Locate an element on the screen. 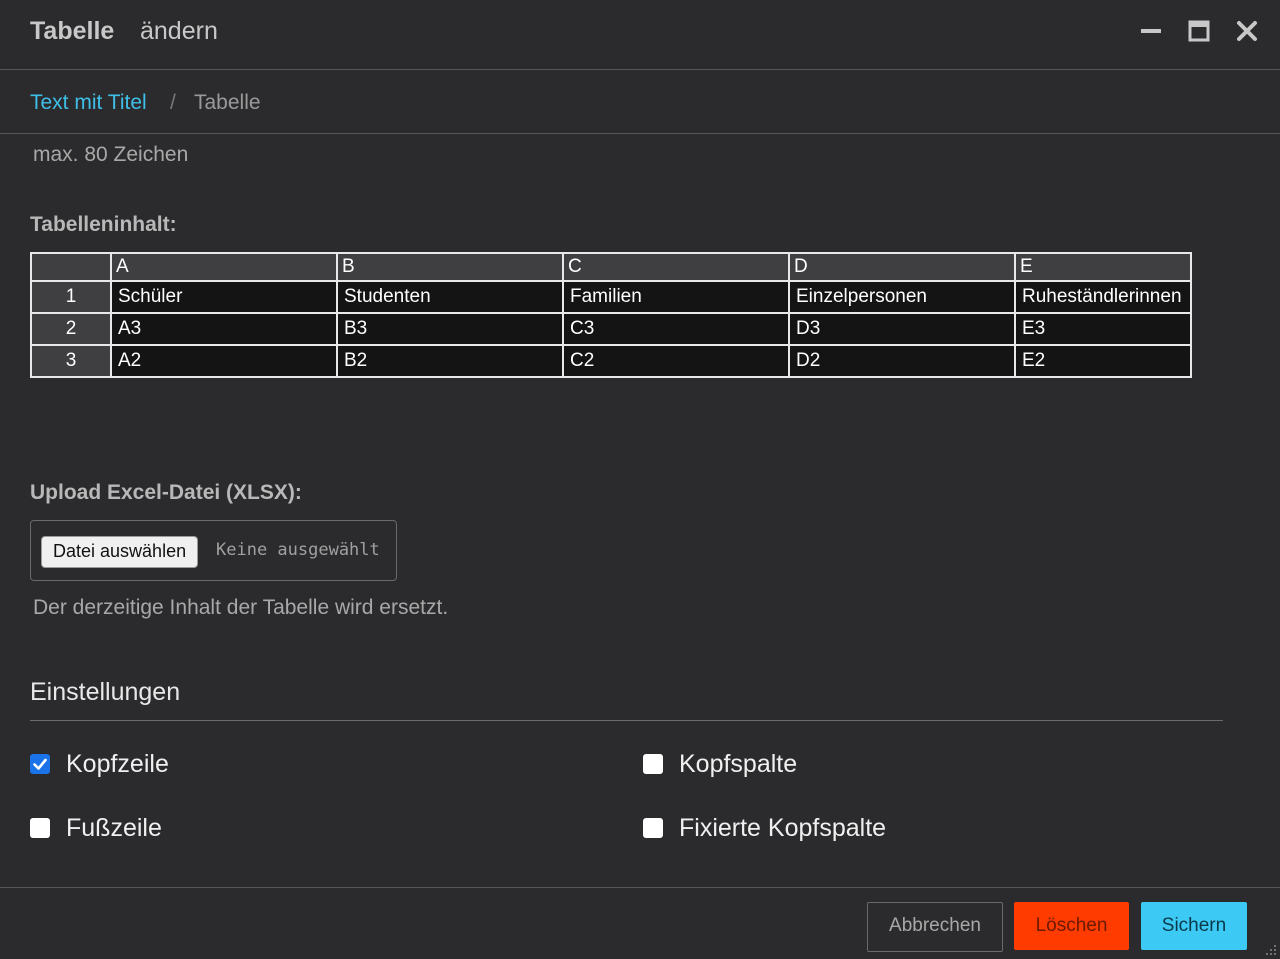 This screenshot has width=1280, height=959. file-input: Datei auswählen Keine ausgewählt is located at coordinates (213, 550).